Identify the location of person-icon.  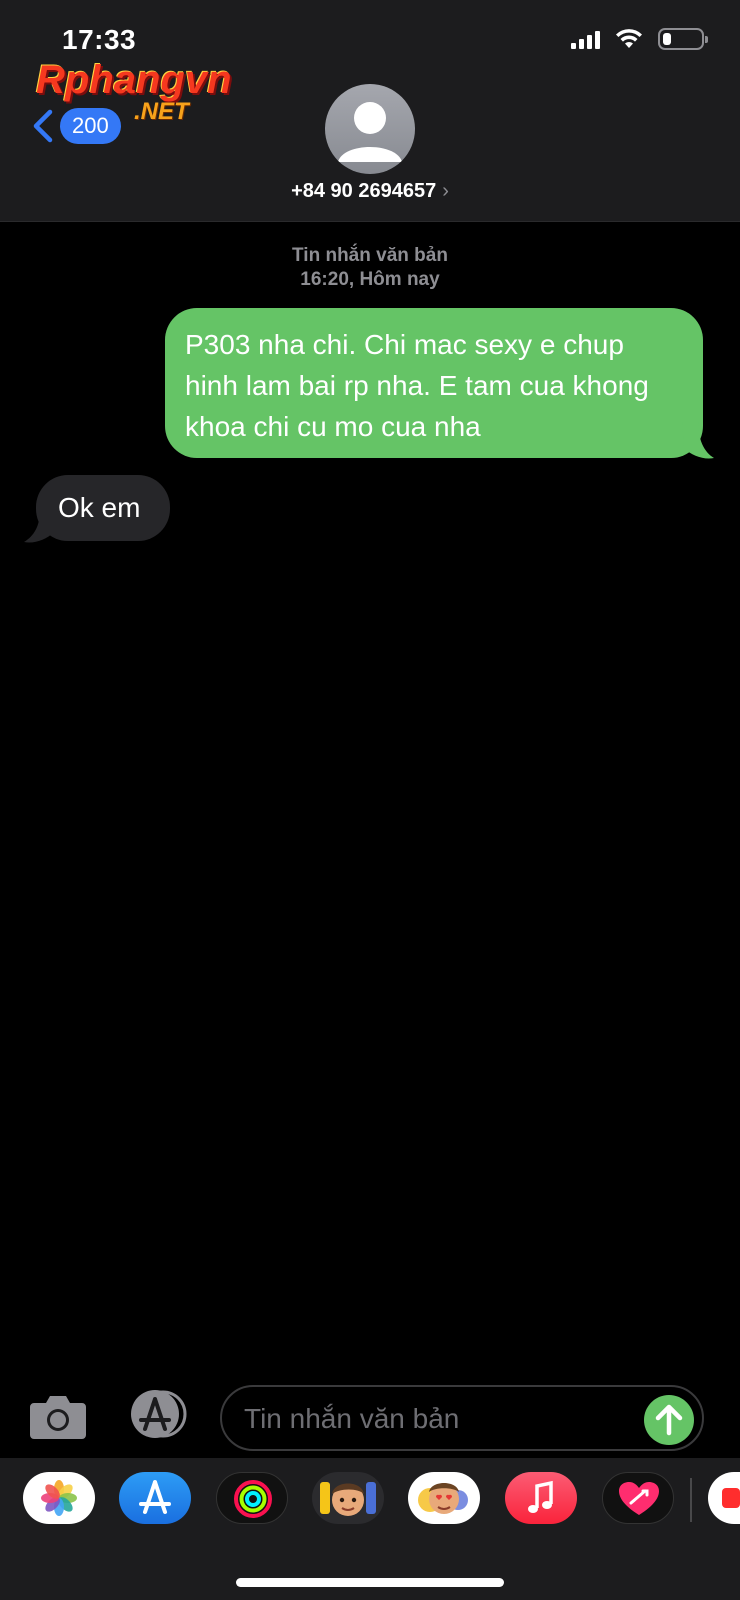
(370, 132).